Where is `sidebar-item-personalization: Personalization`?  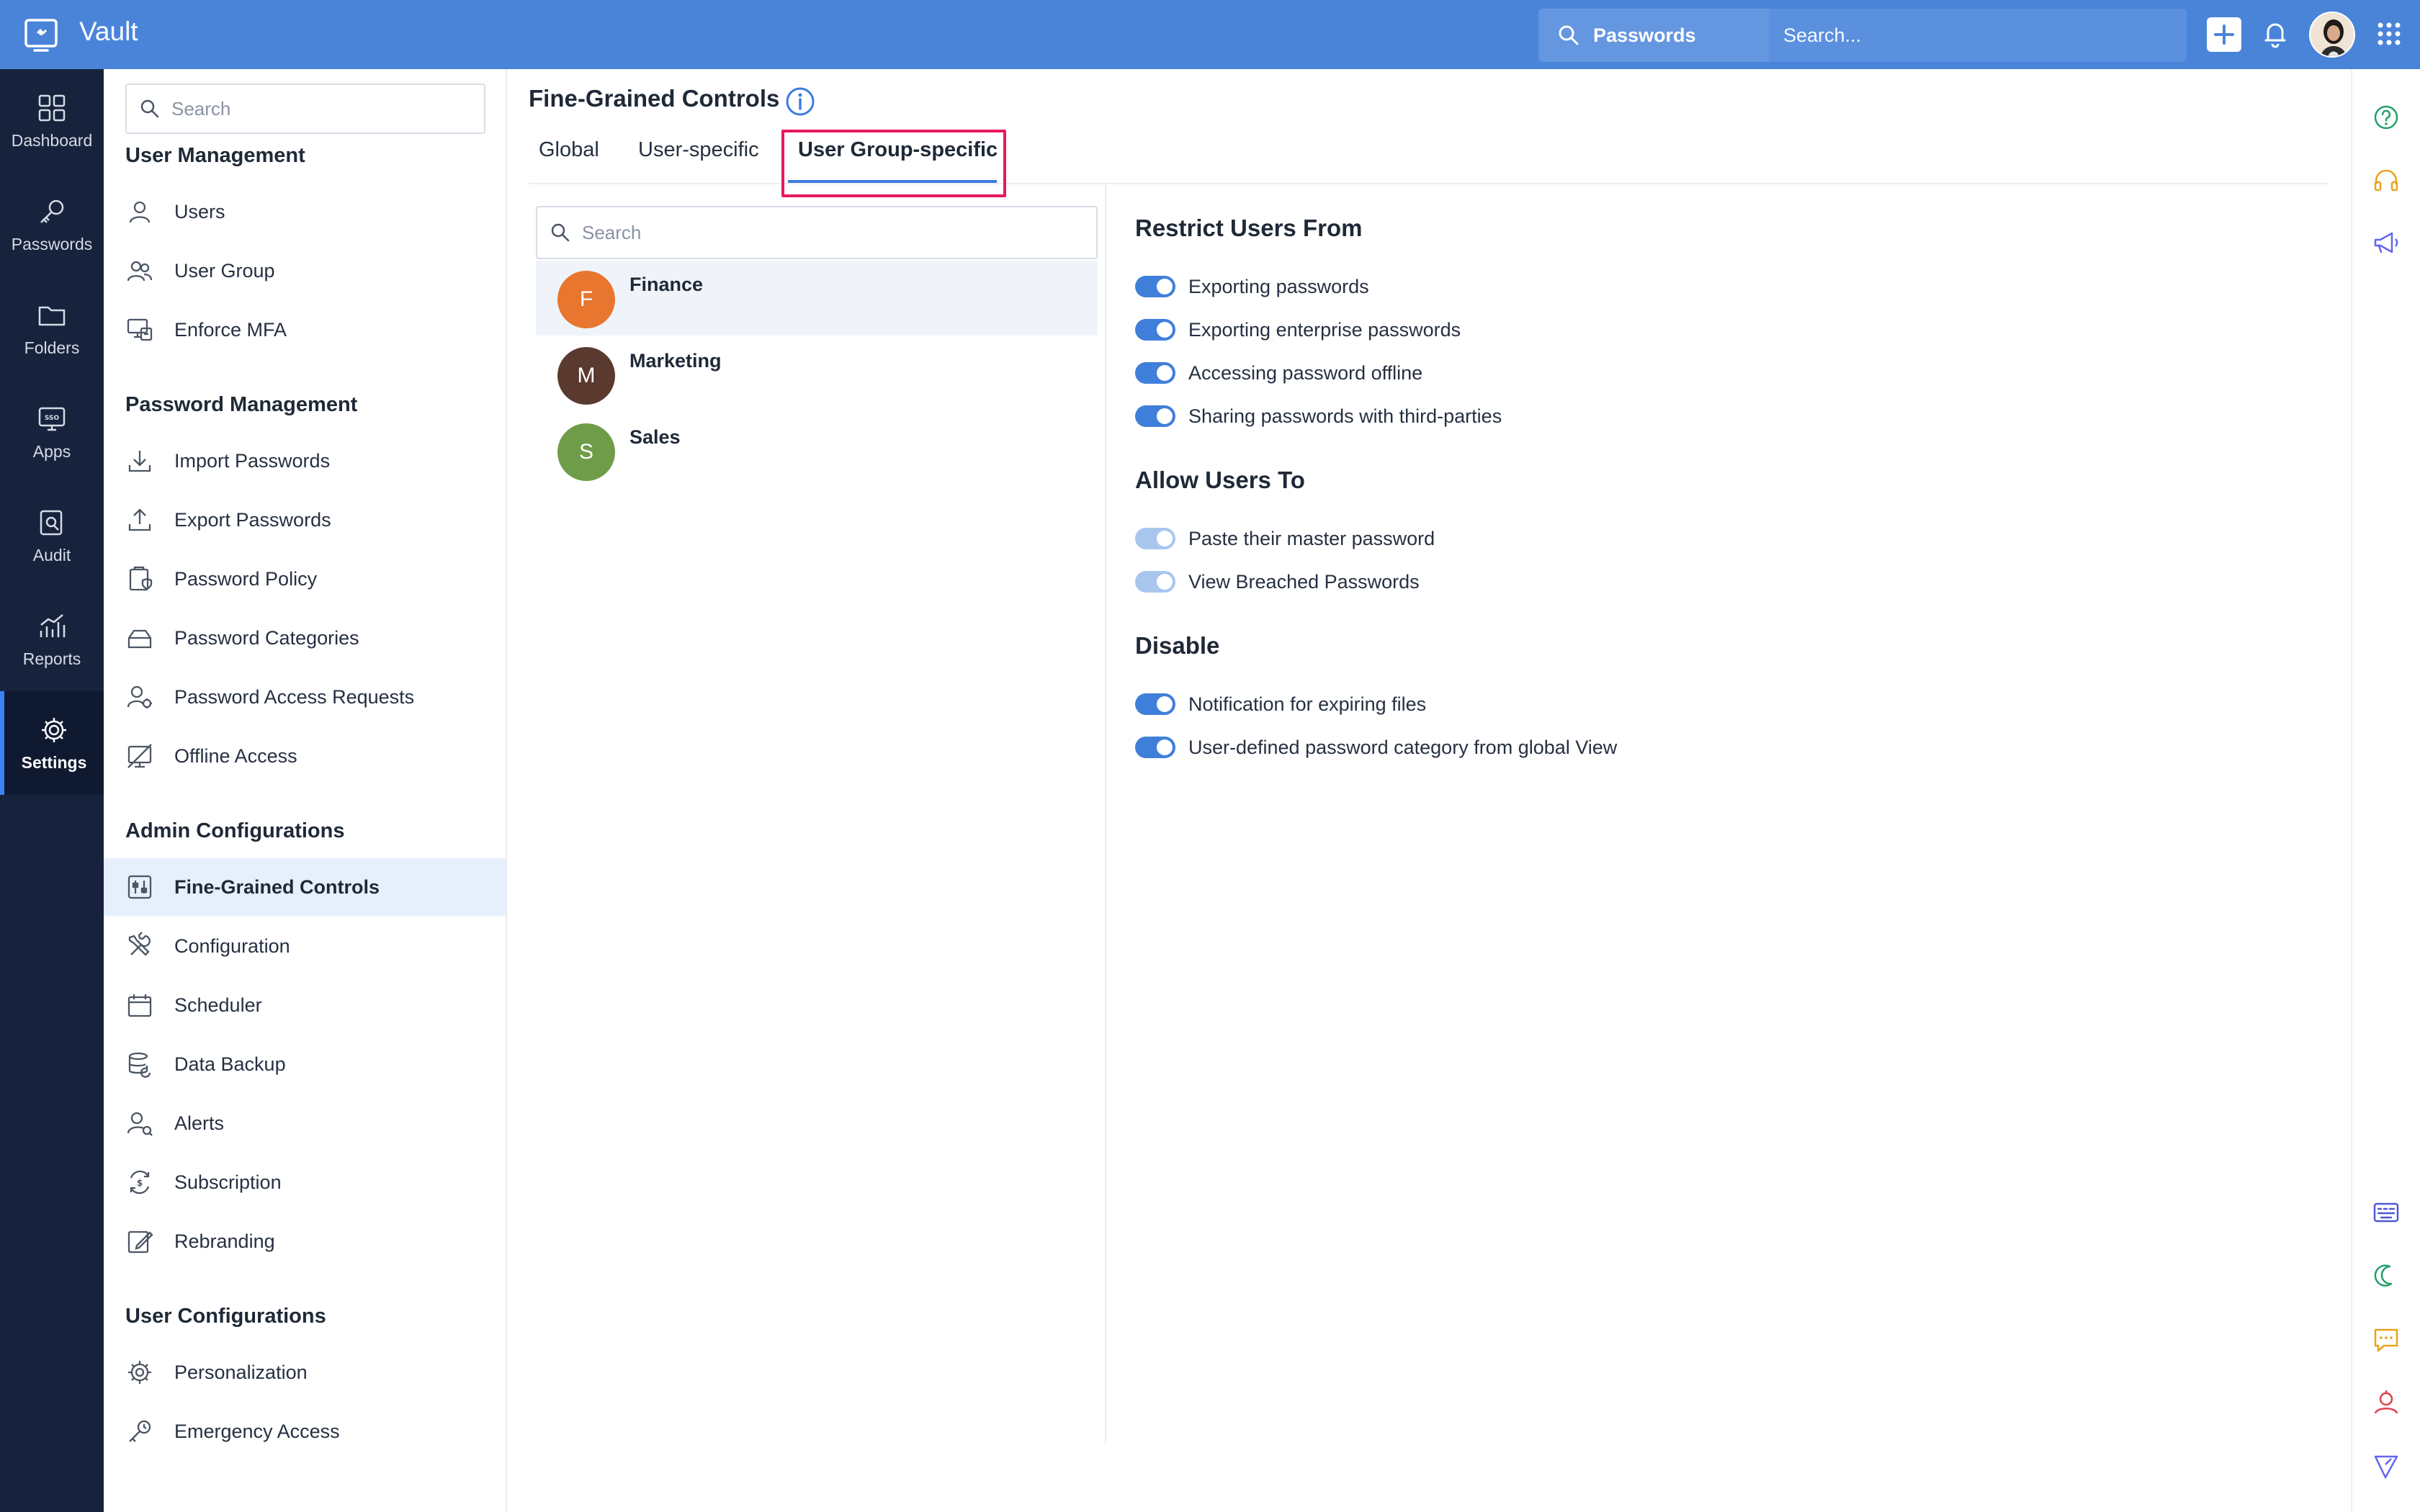 sidebar-item-personalization: Personalization is located at coordinates (305, 1372).